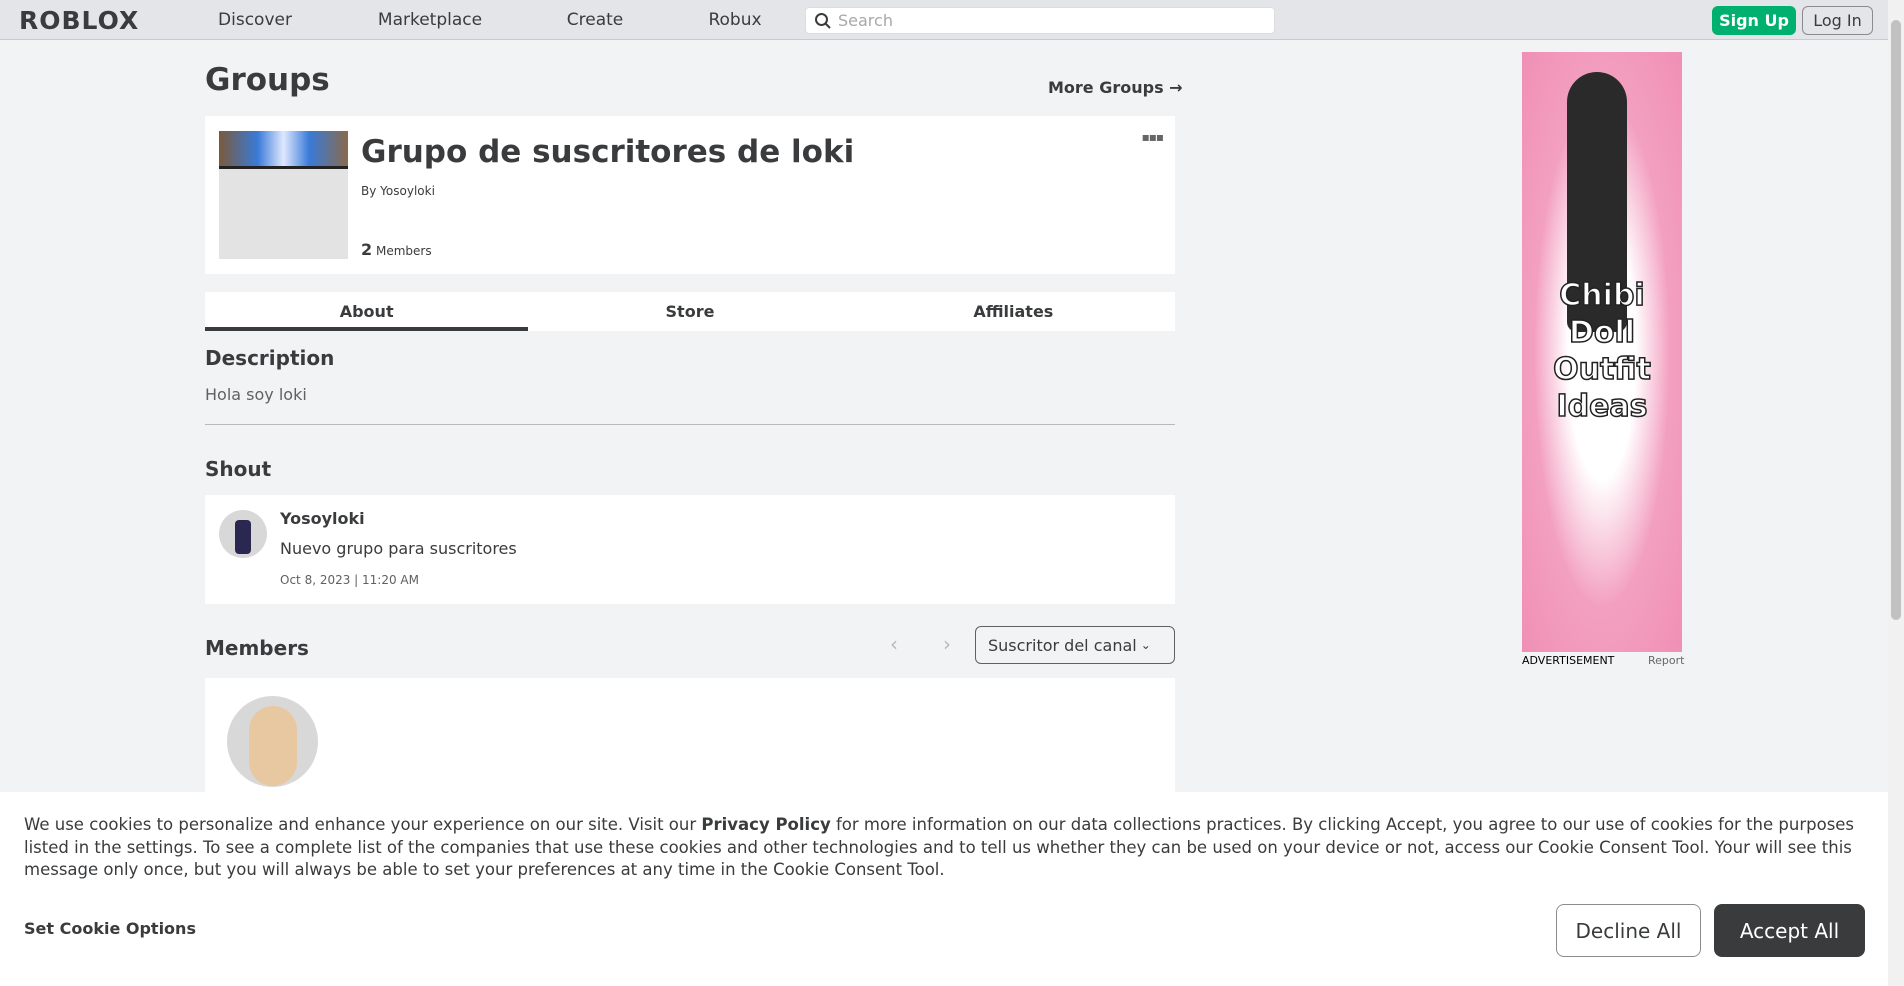  I want to click on advertisement-banner: Chibi Doll Outfit Ideas, so click(1602, 352).